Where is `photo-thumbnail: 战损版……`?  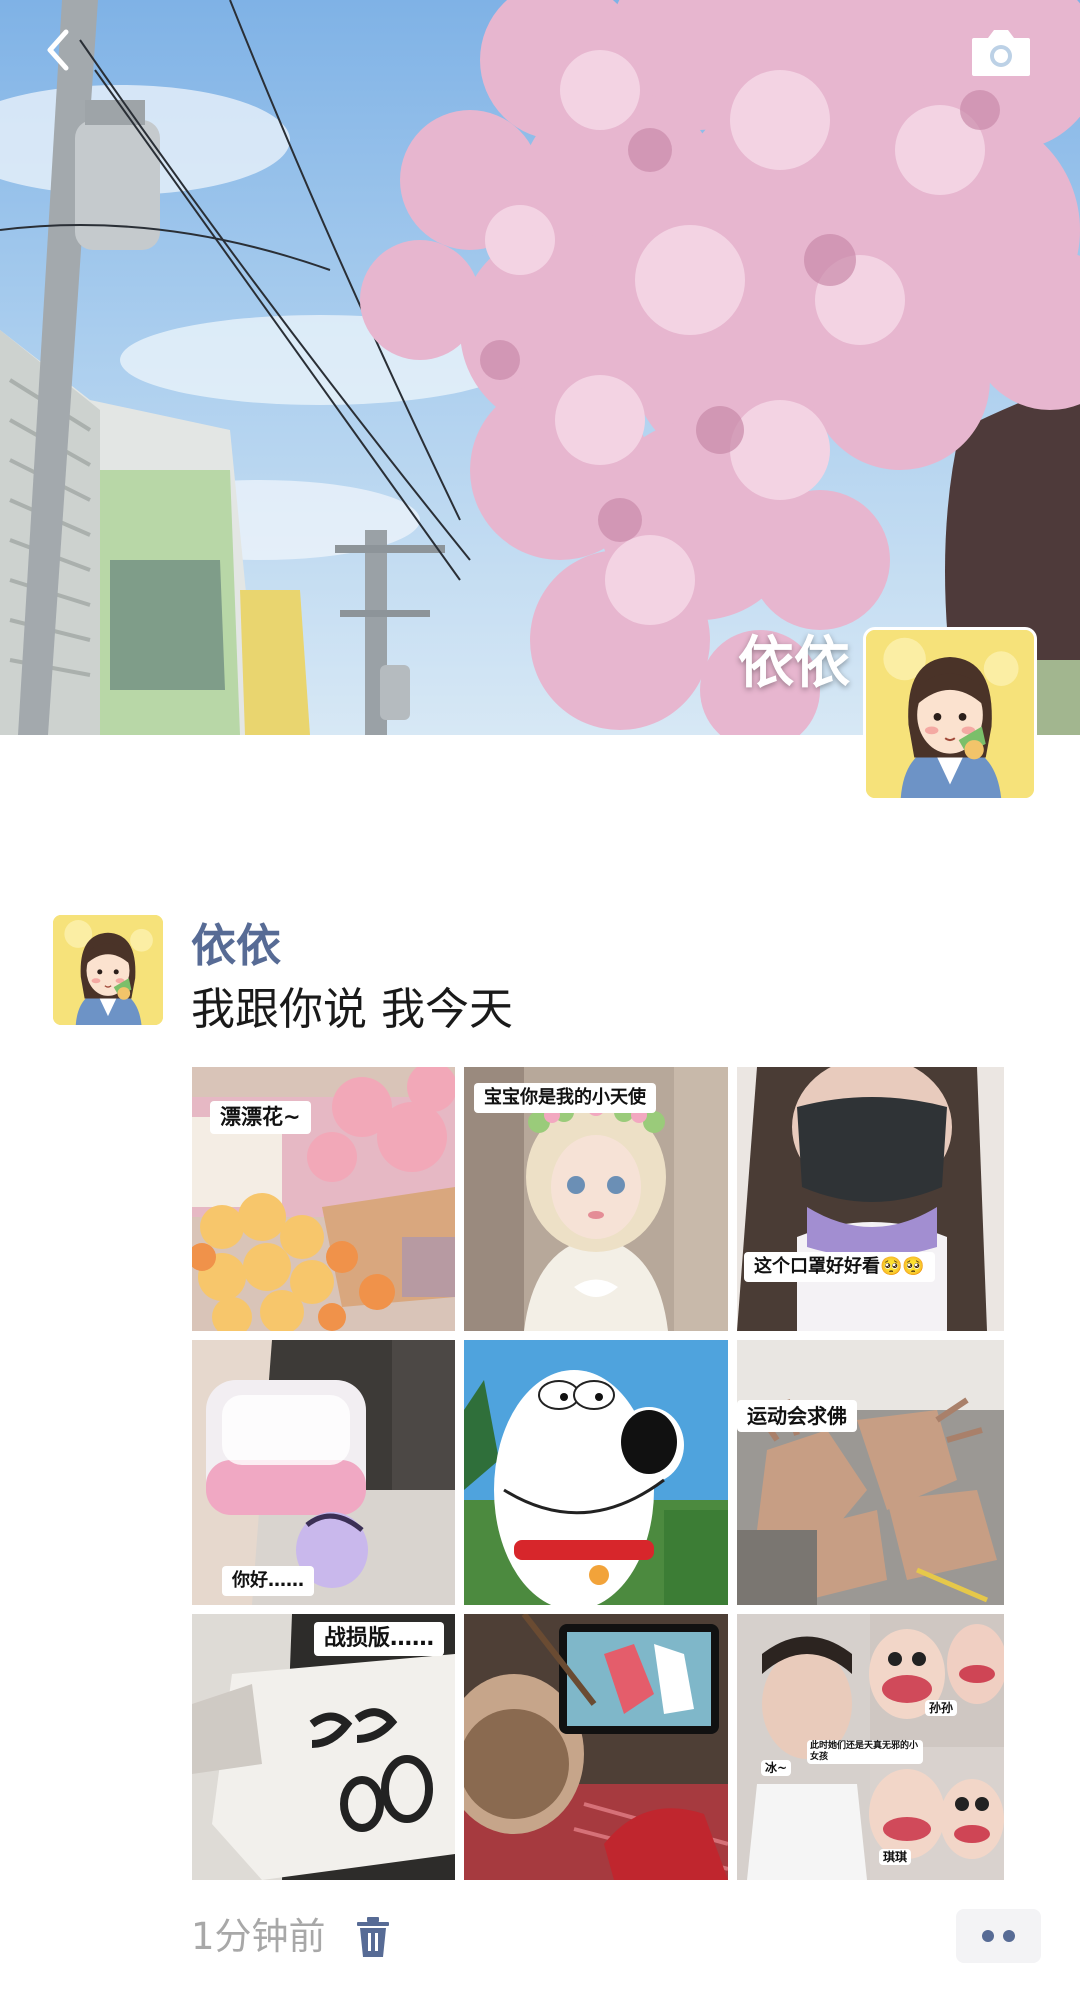 photo-thumbnail: 战损版…… is located at coordinates (323, 1747).